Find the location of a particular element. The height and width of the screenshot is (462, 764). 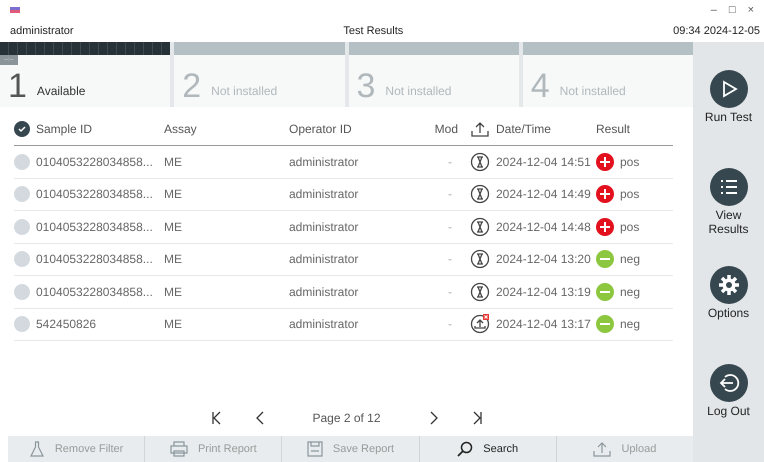

printer-icon is located at coordinates (179, 449).